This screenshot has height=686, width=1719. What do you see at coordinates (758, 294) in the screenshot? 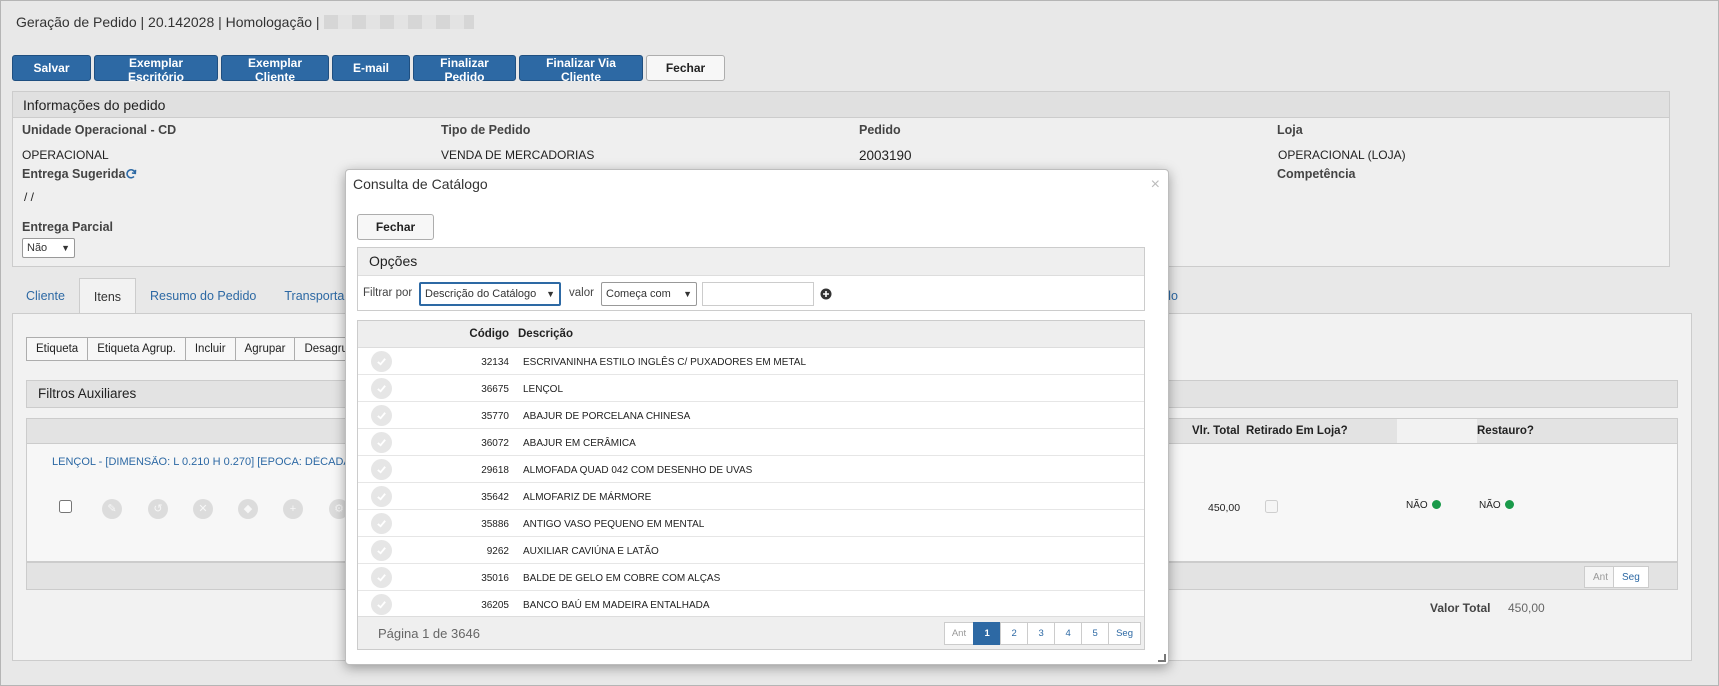
I see `filter-value-input` at bounding box center [758, 294].